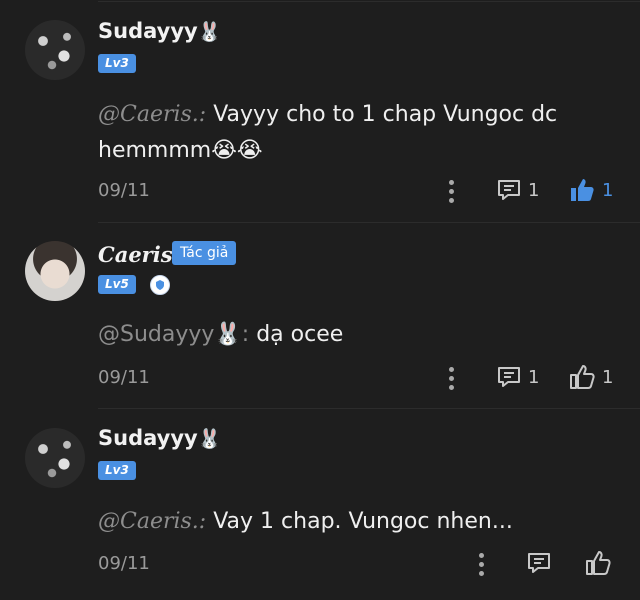 The height and width of the screenshot is (600, 640). I want to click on mention: @Sudayyy🐰:, so click(173, 334).